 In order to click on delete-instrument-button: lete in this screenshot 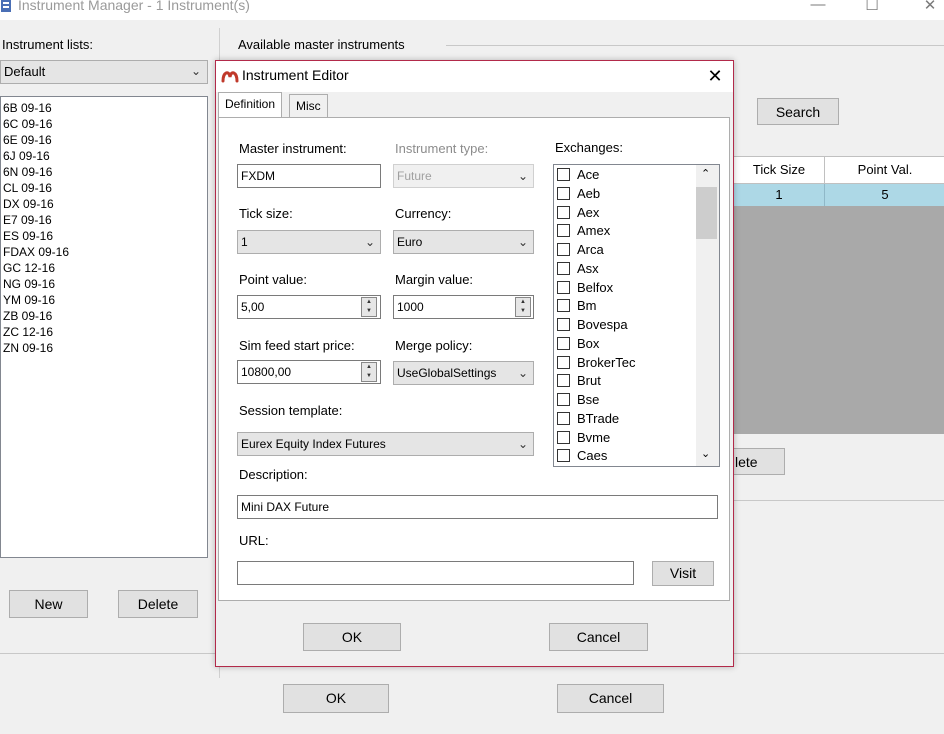, I will do `click(755, 461)`.